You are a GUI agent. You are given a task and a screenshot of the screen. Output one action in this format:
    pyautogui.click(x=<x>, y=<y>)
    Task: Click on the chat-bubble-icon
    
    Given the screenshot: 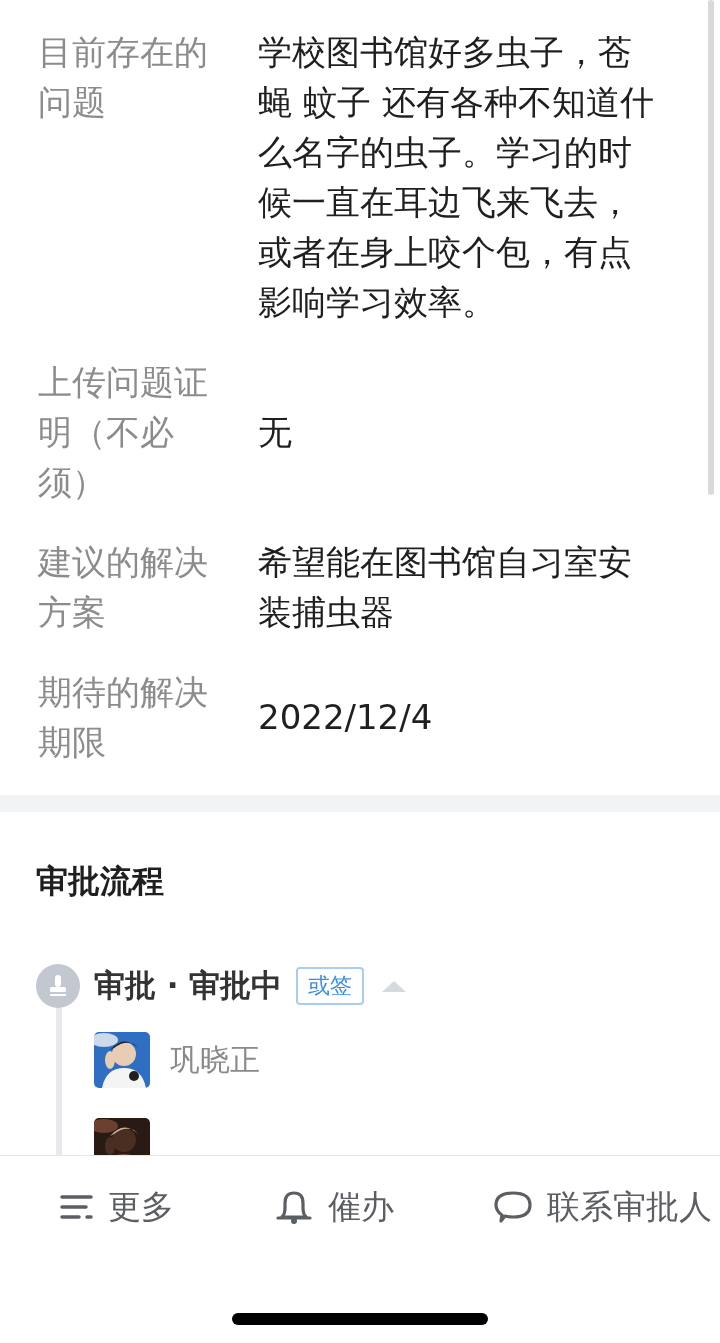 What is the action you would take?
    pyautogui.click(x=513, y=1207)
    